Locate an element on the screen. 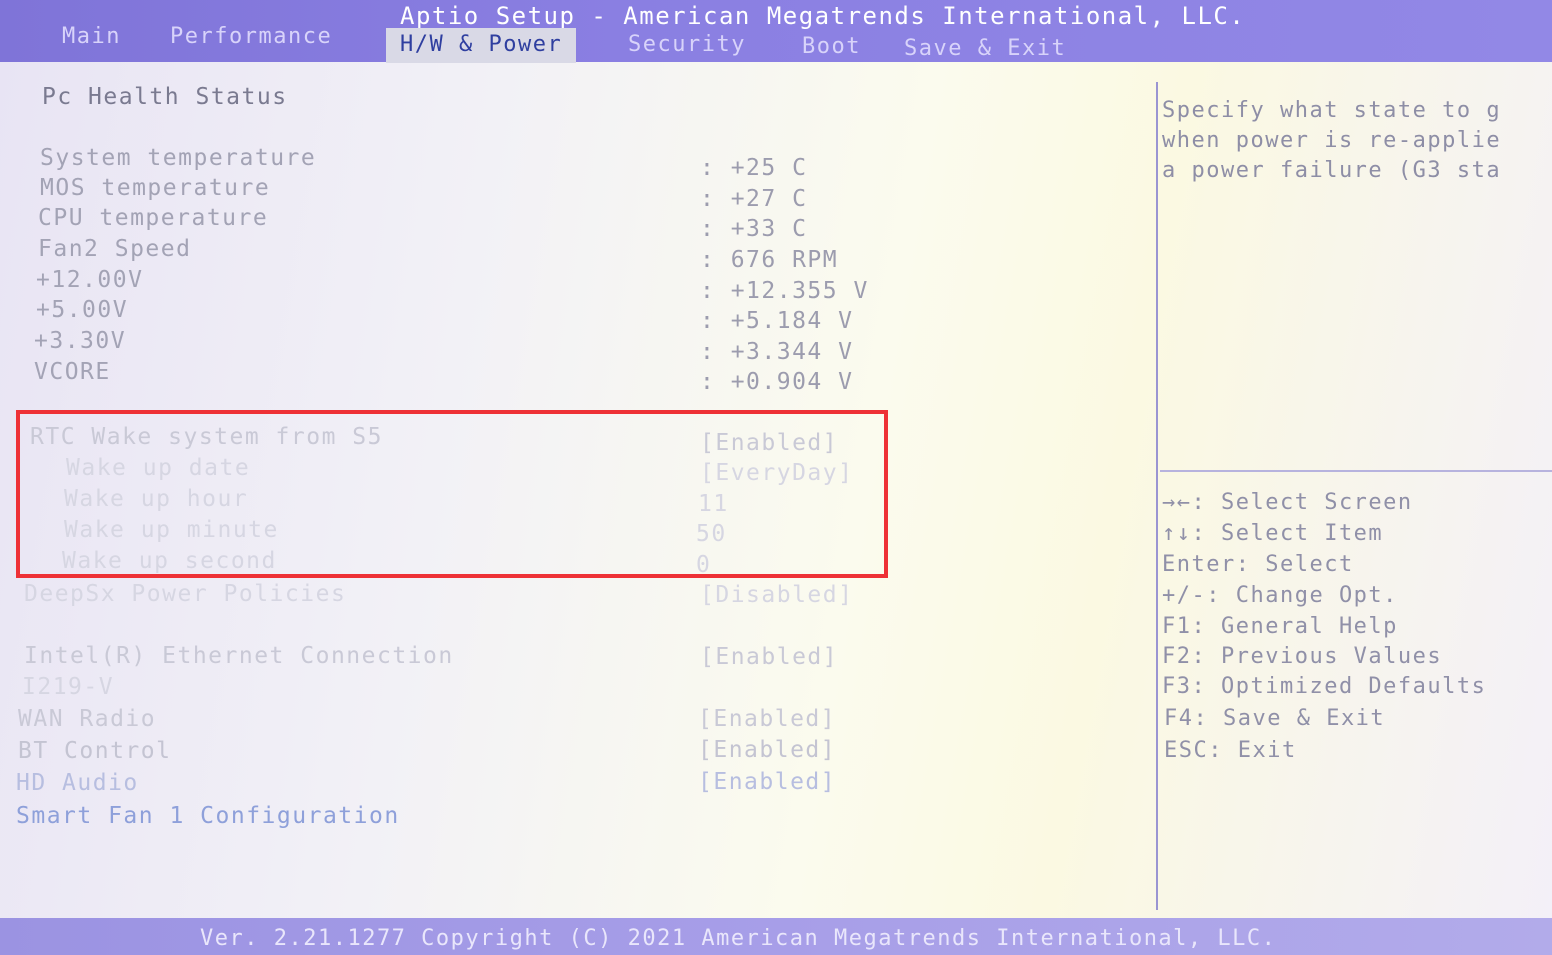 The image size is (1552, 955). key-help-f4: F4: Save & Exit is located at coordinates (1275, 718).